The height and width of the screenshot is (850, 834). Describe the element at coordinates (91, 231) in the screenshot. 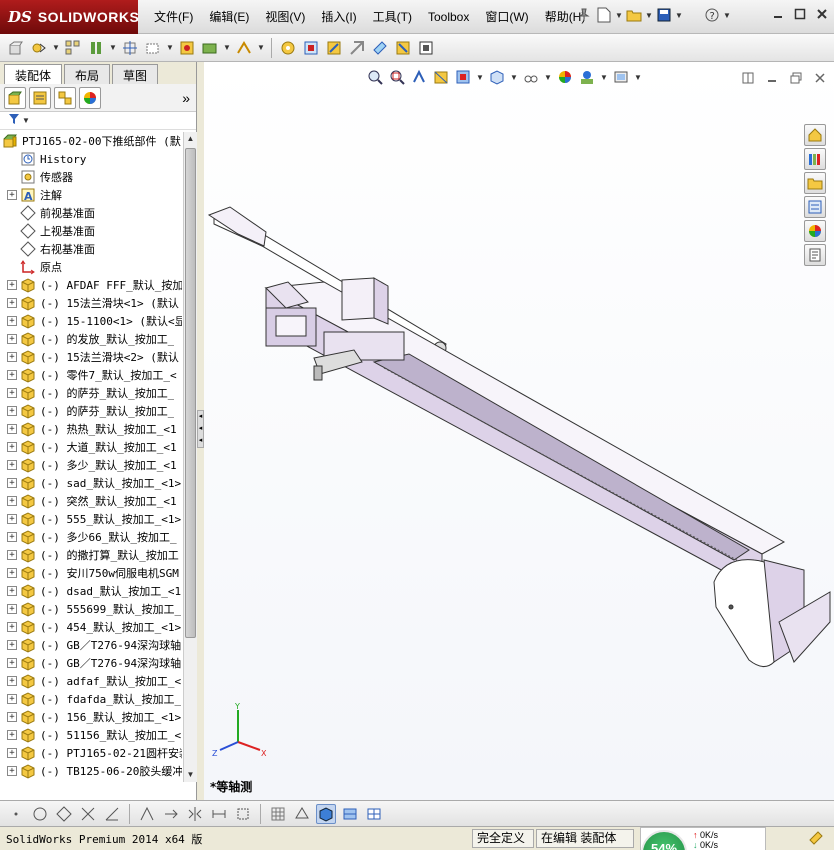

I see `tree-node: 上视基准面` at that location.